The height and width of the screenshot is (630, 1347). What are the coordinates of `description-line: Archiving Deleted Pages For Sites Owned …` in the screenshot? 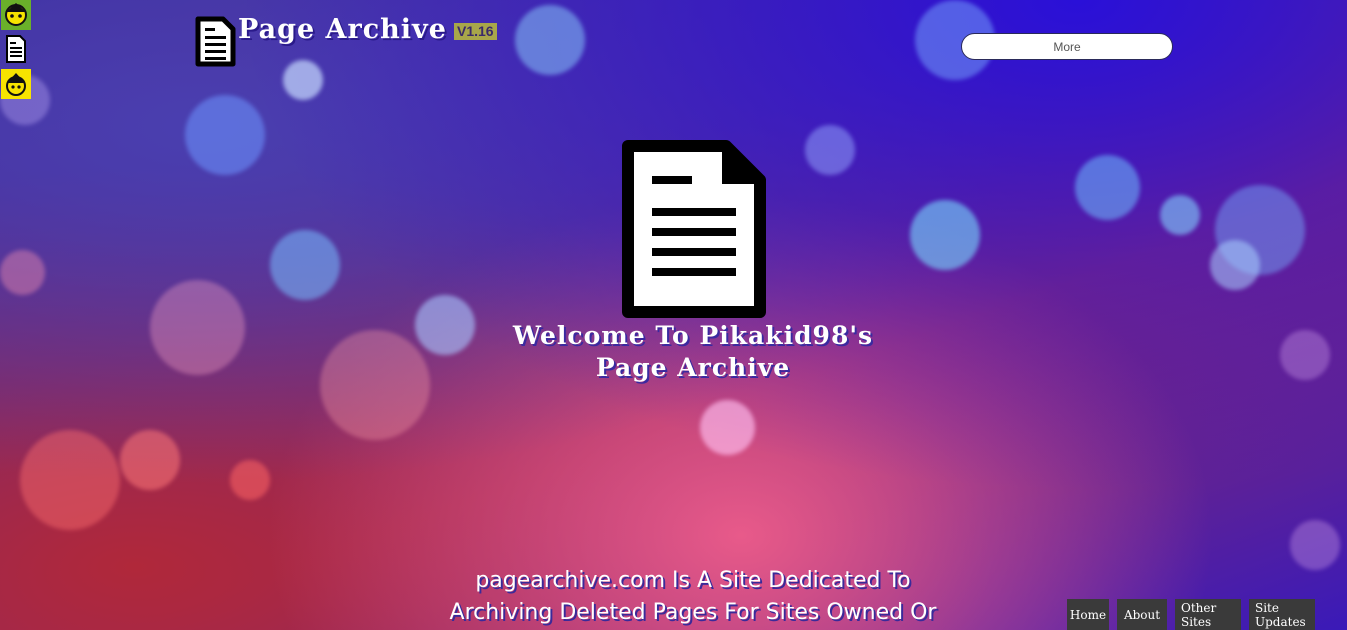 It's located at (693, 612).